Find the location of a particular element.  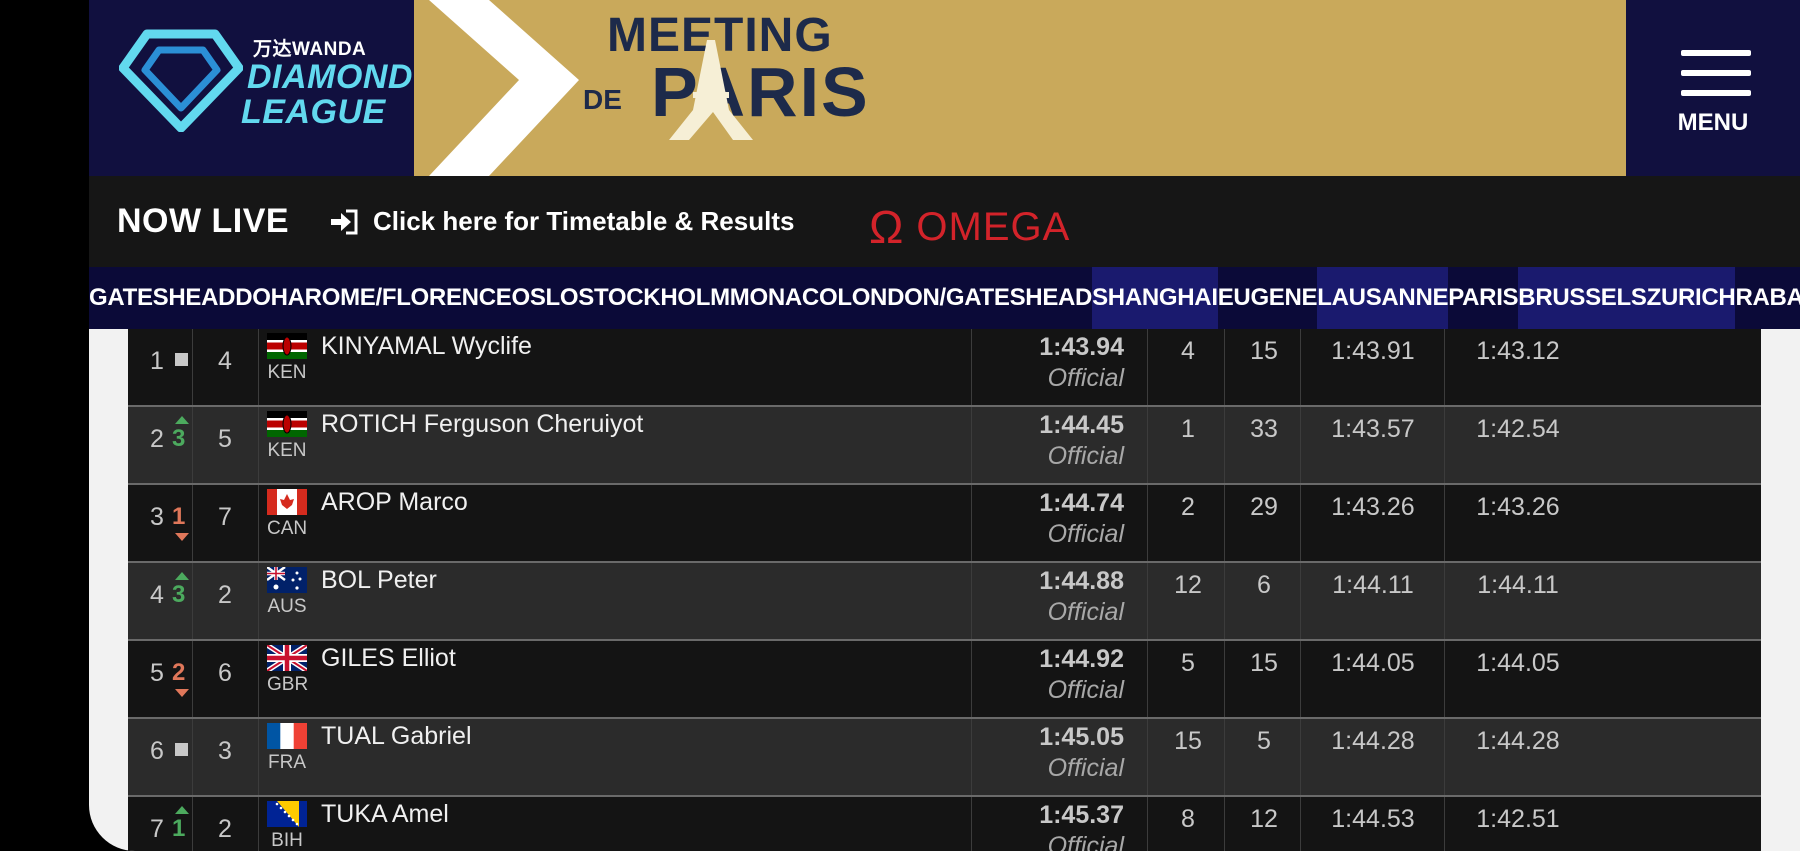

personal-best: 1:43.12 is located at coordinates (1518, 351).